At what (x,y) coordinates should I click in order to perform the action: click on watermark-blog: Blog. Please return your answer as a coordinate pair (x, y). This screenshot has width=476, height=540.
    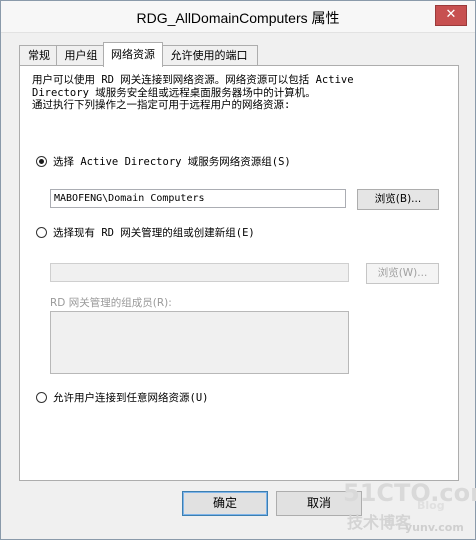
    Looking at the image, I should click on (431, 505).